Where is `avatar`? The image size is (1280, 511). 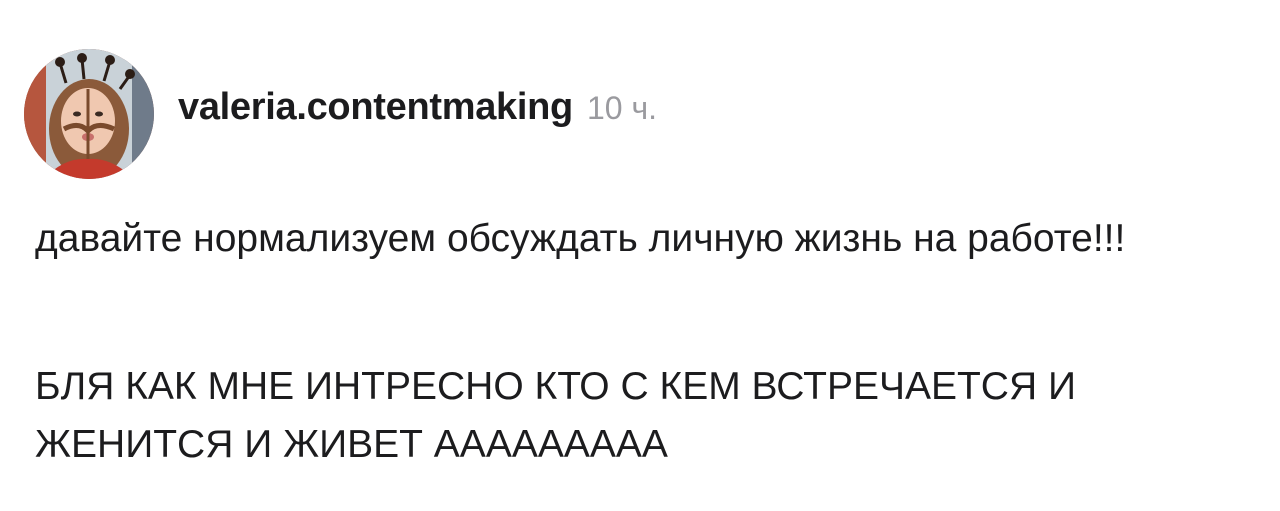 avatar is located at coordinates (89, 114).